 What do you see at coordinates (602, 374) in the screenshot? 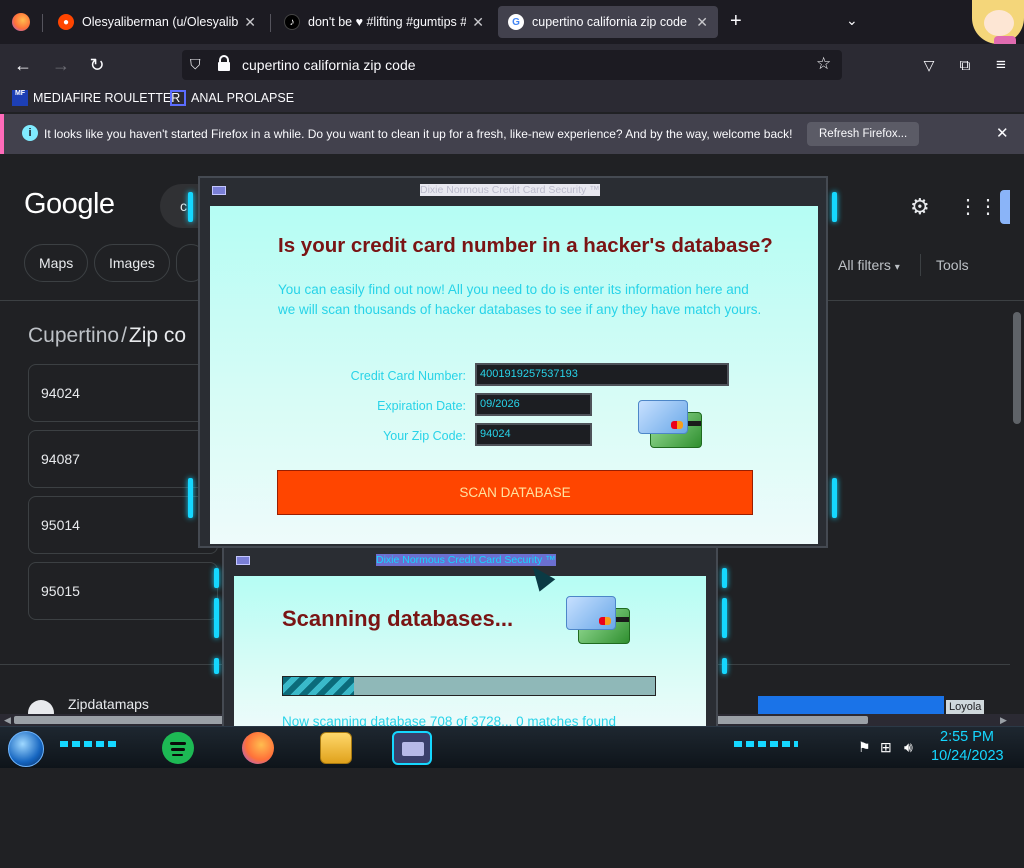
I see `card-number-field: 4001919257537193` at bounding box center [602, 374].